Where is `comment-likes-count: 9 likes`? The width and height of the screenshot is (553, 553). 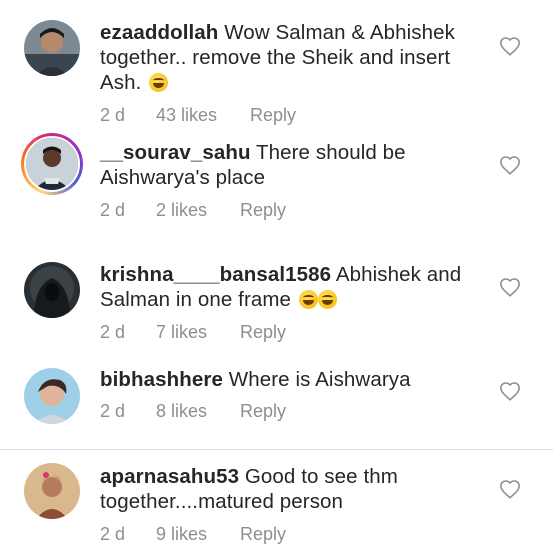 comment-likes-count: 9 likes is located at coordinates (198, 534).